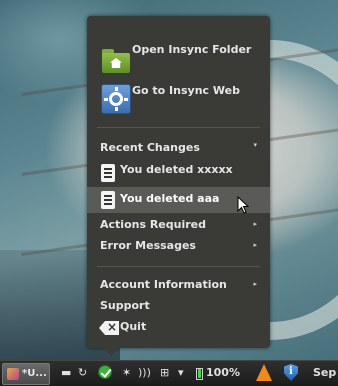  What do you see at coordinates (163, 284) in the screenshot?
I see `account-information-label: Account Information` at bounding box center [163, 284].